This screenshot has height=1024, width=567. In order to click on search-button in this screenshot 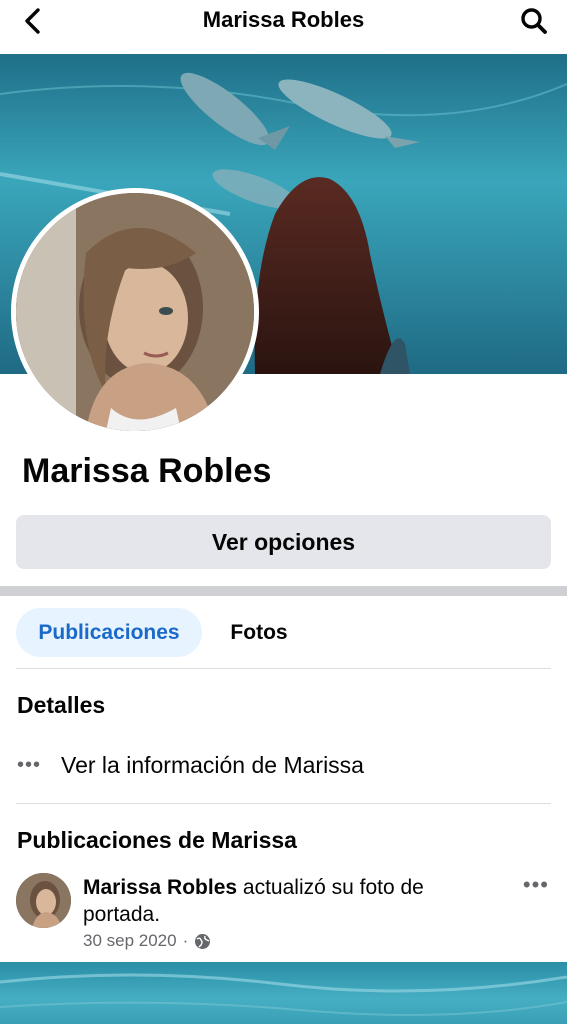, I will do `click(534, 21)`.